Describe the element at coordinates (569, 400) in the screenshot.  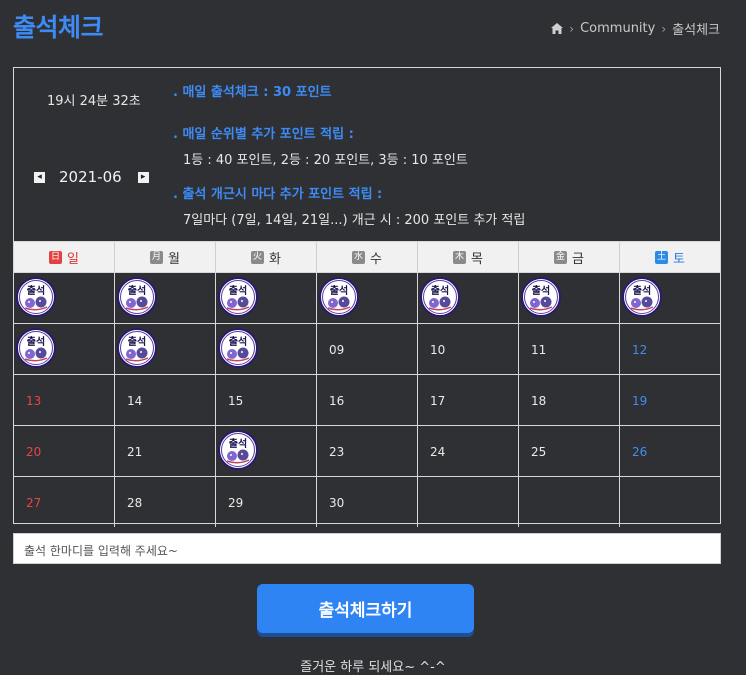
I see `calendar-day-cell: 18` at that location.